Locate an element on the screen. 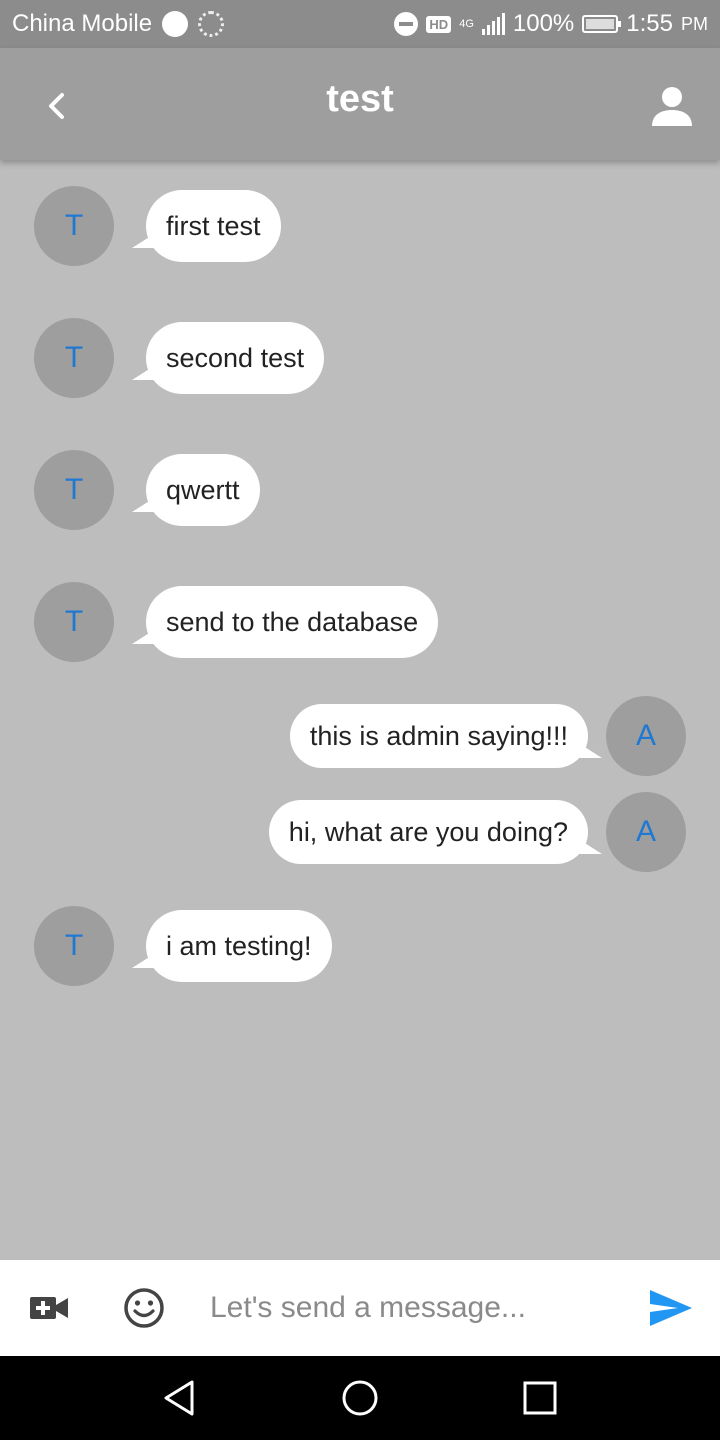 This screenshot has width=720, height=1440. system-nav-bar is located at coordinates (360, 1398).